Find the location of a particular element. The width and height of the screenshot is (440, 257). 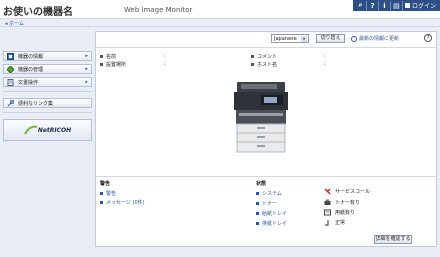

device-info-icon is located at coordinates (10, 56).